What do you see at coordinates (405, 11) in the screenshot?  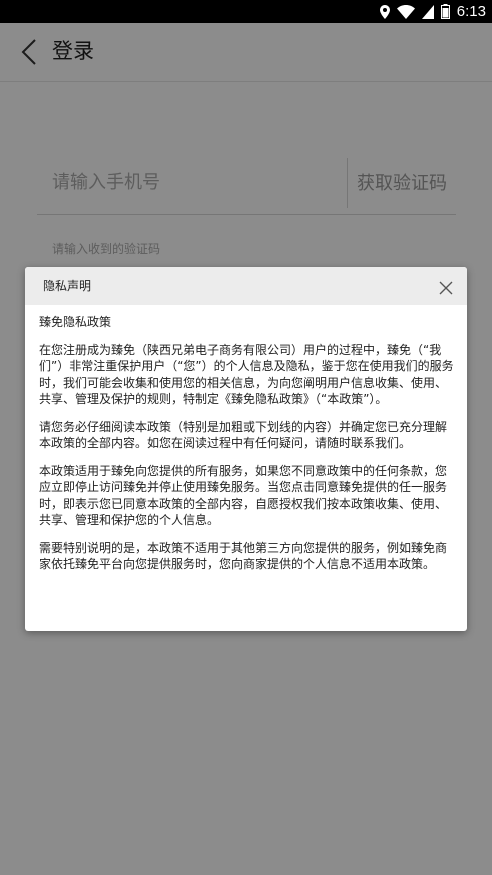 I see `wifi-icon` at bounding box center [405, 11].